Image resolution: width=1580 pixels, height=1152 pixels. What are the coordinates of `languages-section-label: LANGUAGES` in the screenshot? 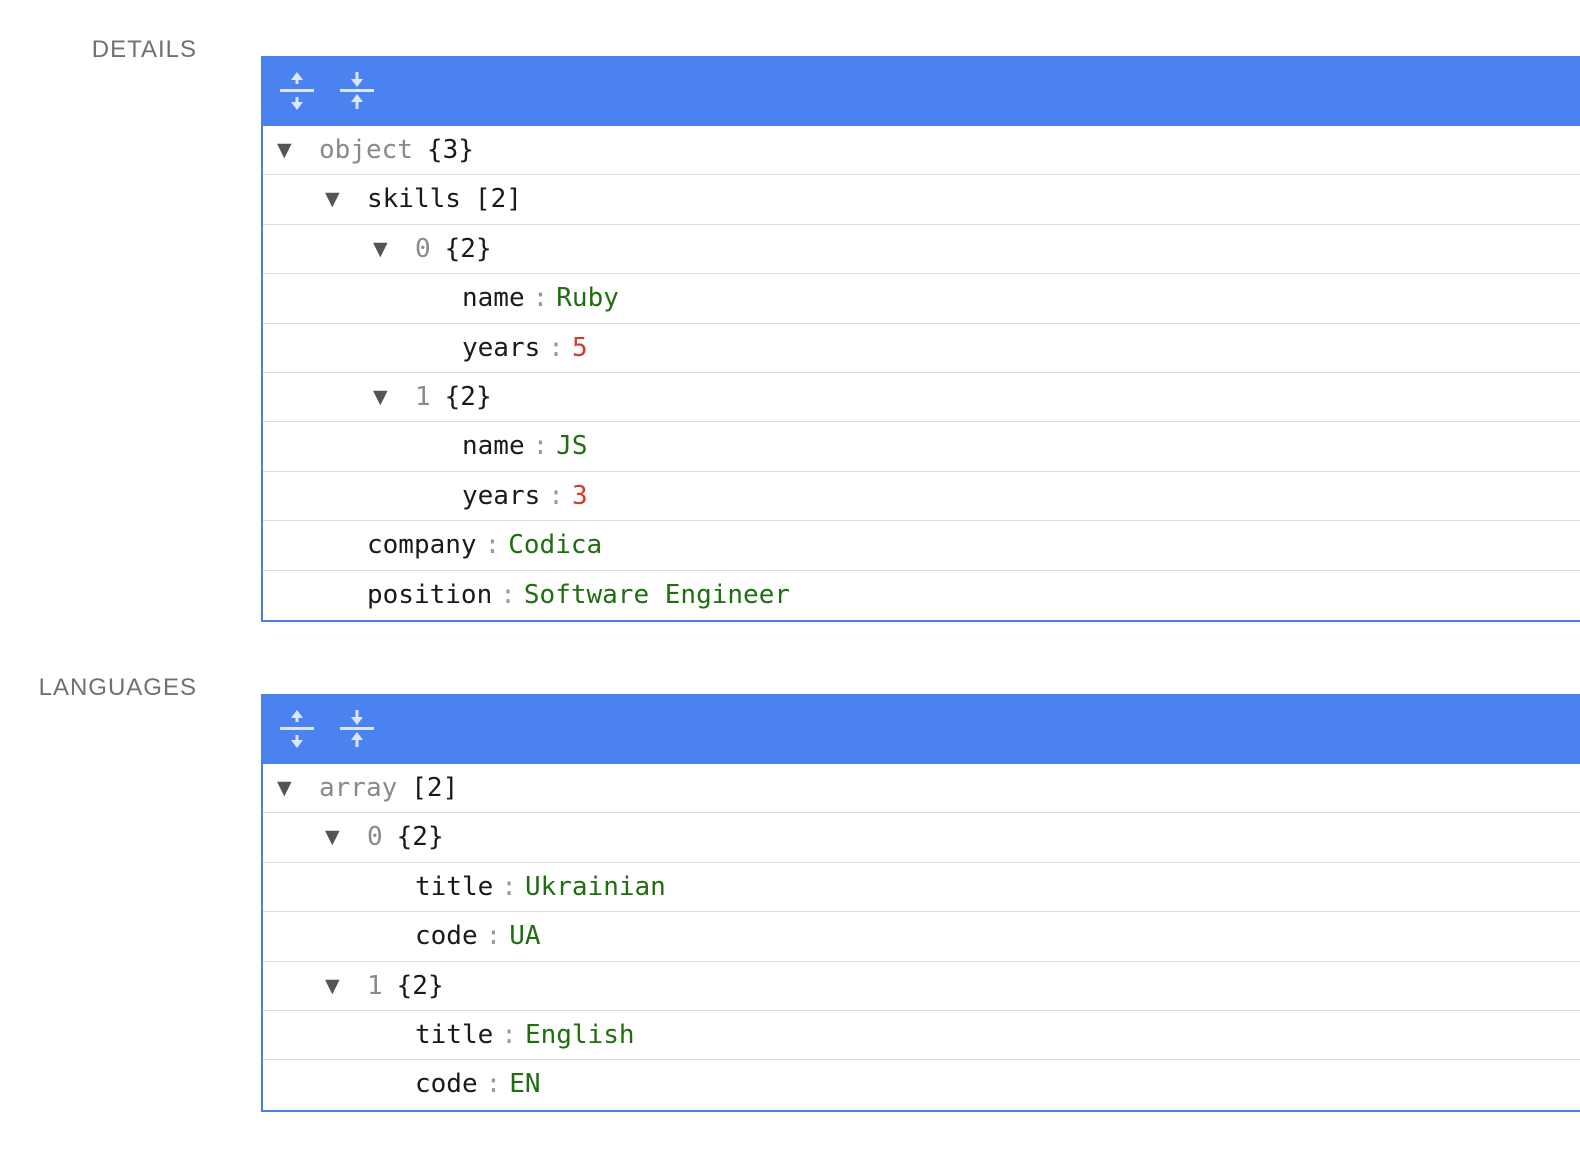 It's located at (117, 687).